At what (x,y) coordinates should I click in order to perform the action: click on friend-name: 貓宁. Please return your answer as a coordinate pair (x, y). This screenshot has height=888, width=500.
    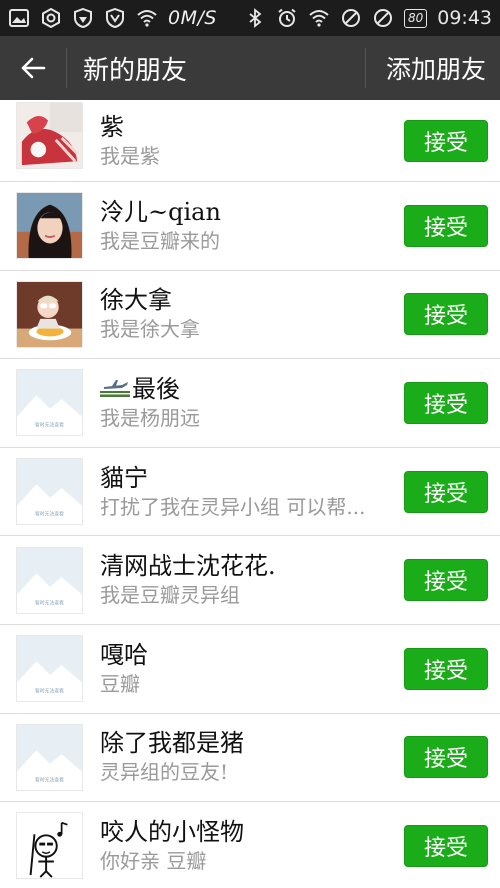
    Looking at the image, I should click on (124, 477).